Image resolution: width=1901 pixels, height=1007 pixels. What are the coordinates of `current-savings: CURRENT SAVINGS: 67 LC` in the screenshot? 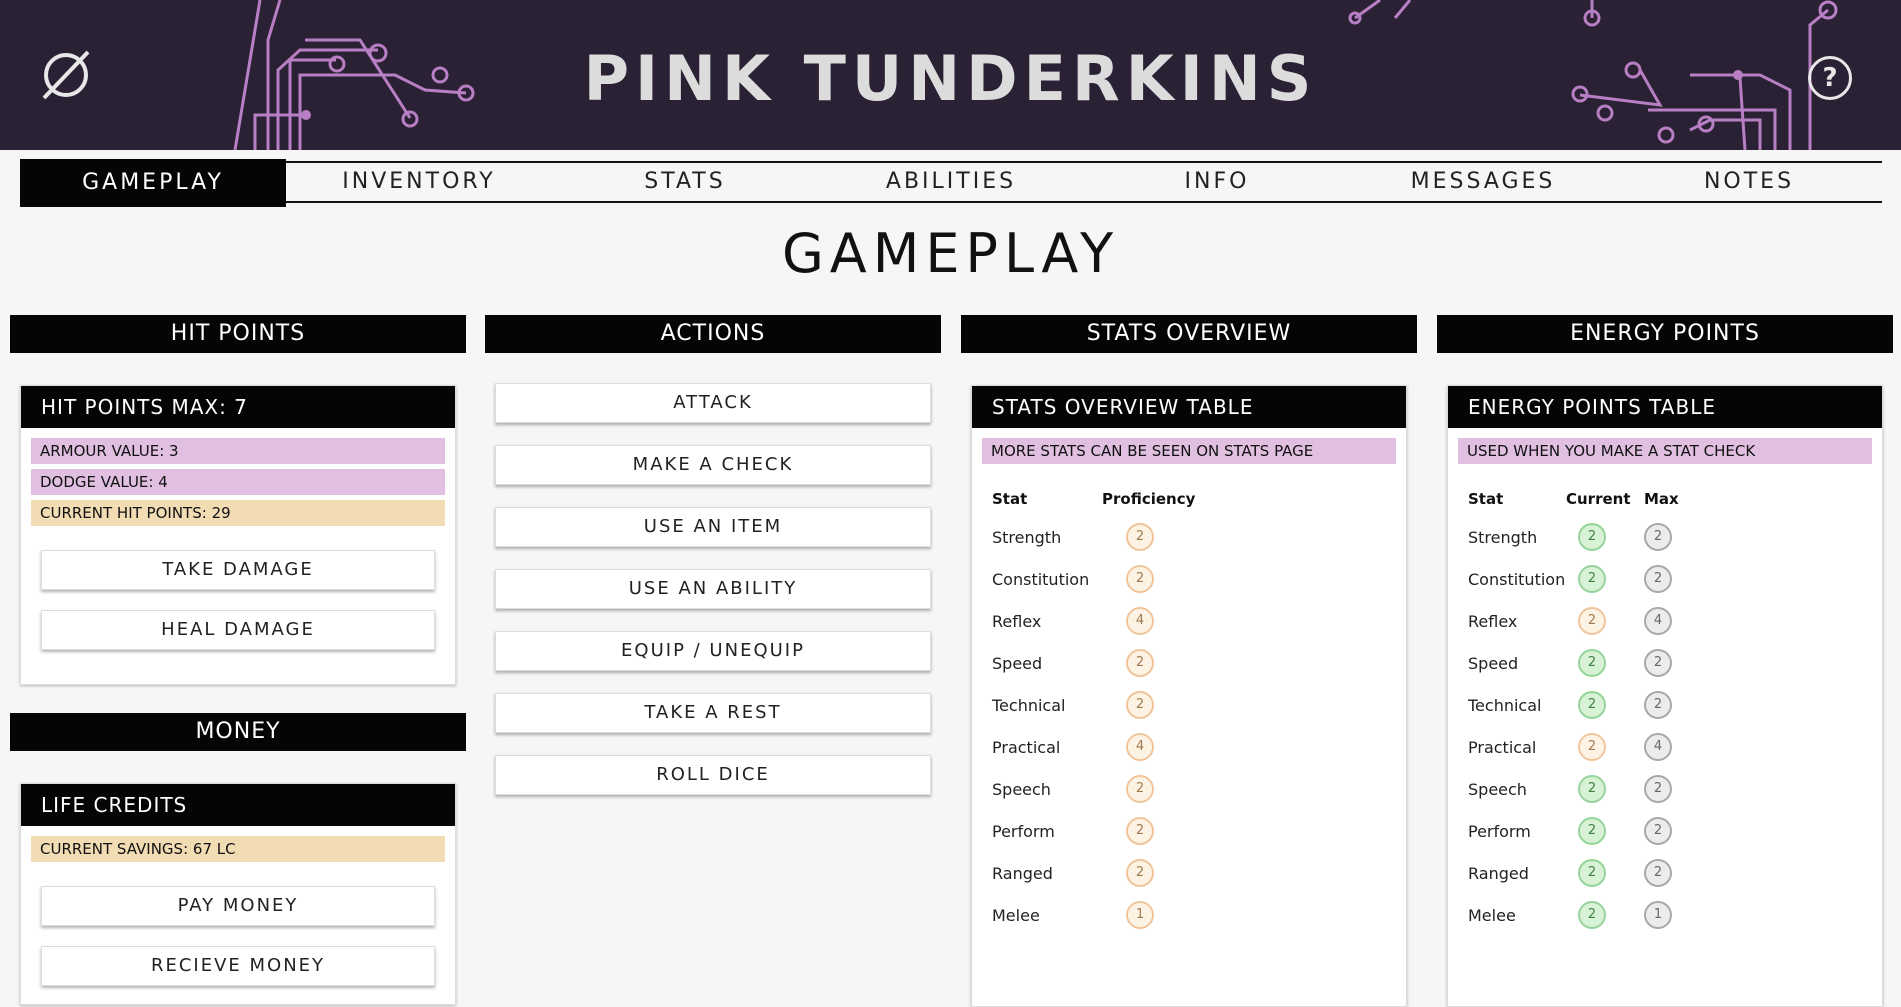 It's located at (238, 849).